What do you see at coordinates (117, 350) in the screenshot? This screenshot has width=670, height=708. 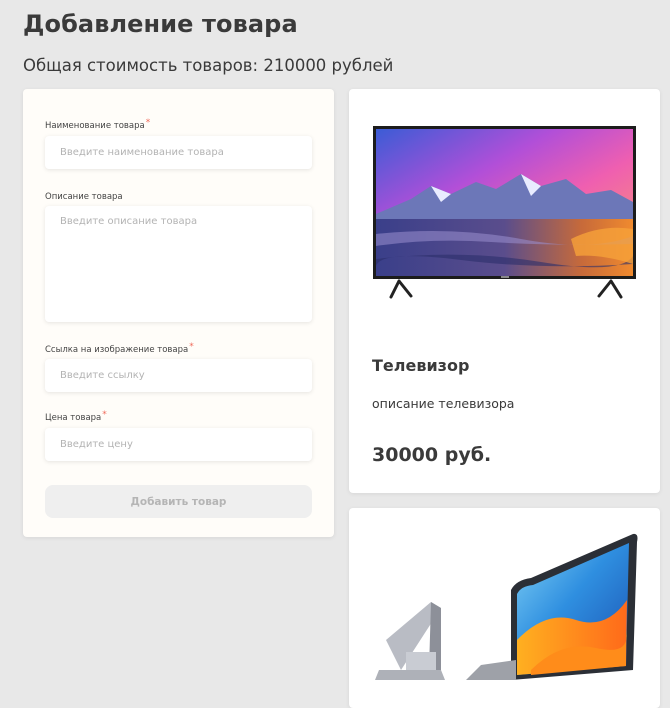 I see `image-url-label-text: Ссылка на изображение товара` at bounding box center [117, 350].